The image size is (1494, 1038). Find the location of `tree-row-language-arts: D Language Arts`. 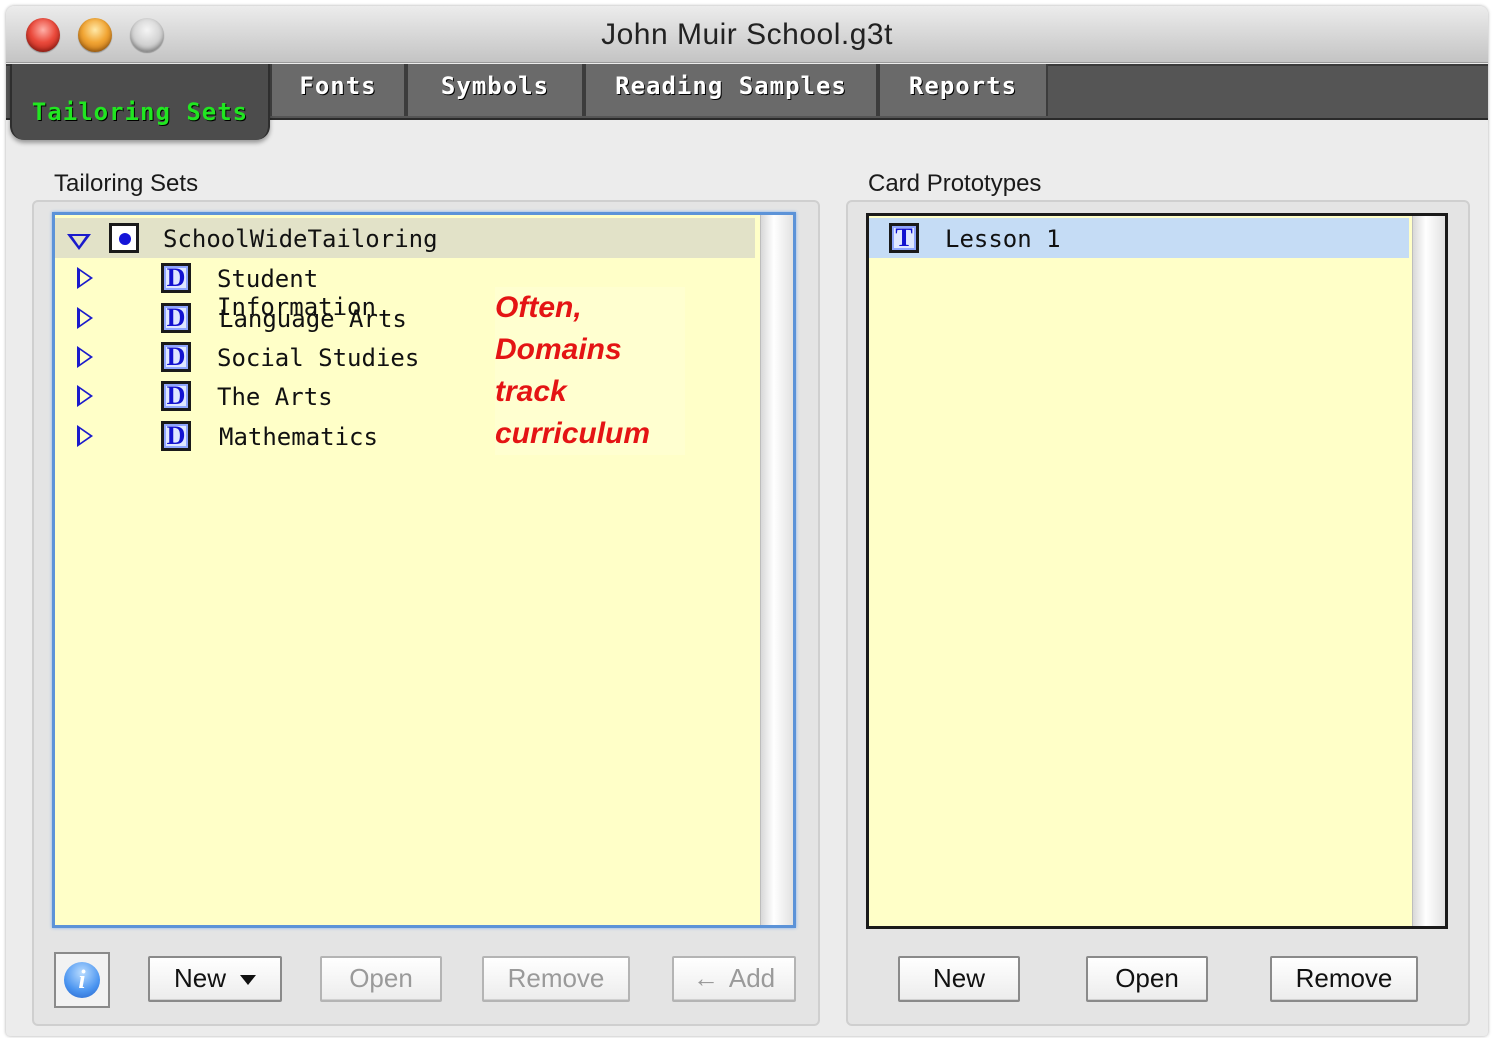

tree-row-language-arts: D Language Arts is located at coordinates (265, 318).